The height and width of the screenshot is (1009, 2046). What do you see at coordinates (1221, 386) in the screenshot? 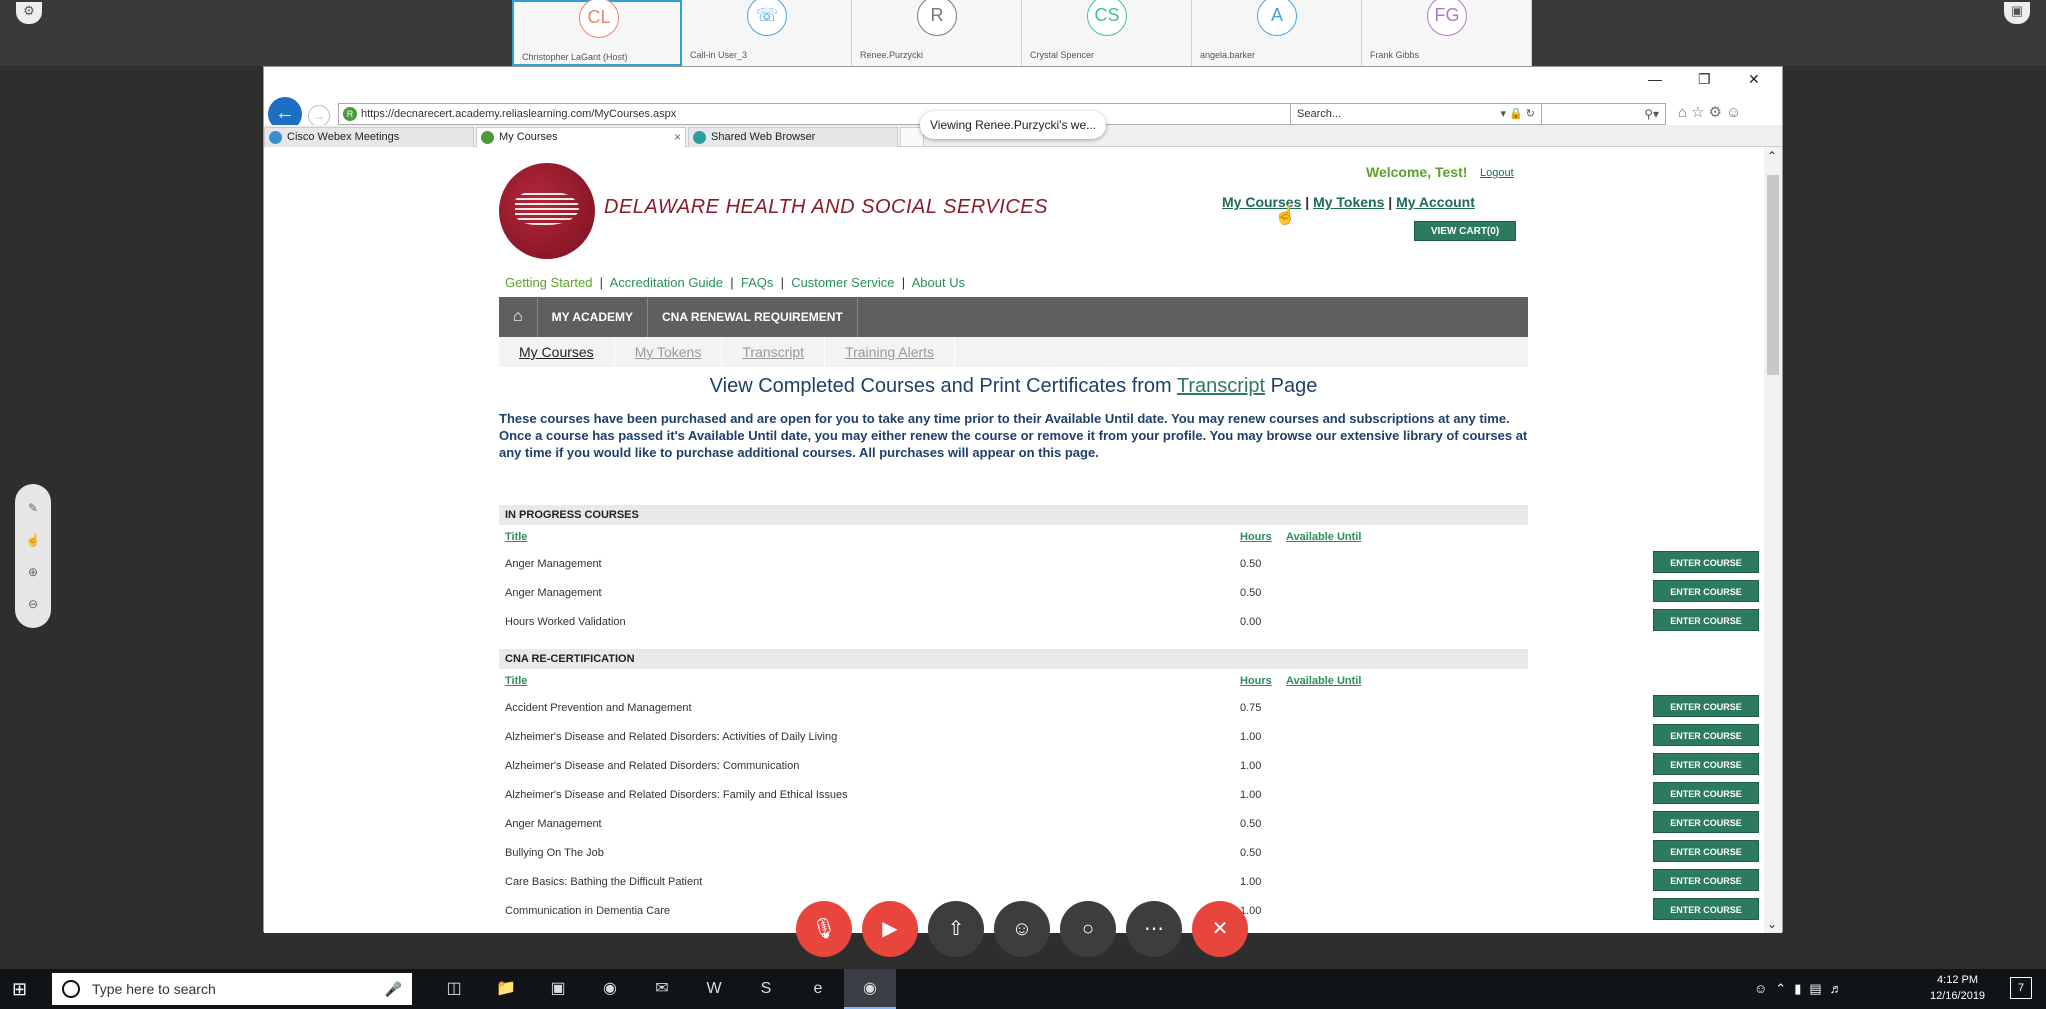
I see `transcript-link: Transcript` at bounding box center [1221, 386].